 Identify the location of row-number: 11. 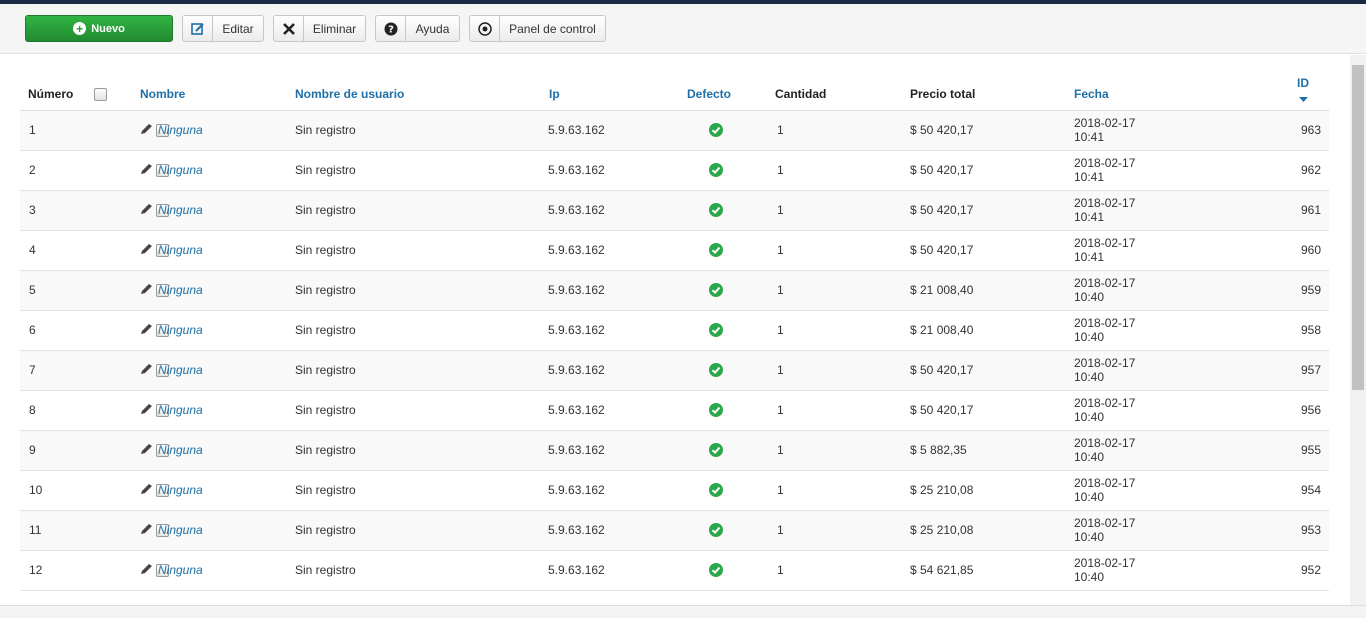
(51, 530).